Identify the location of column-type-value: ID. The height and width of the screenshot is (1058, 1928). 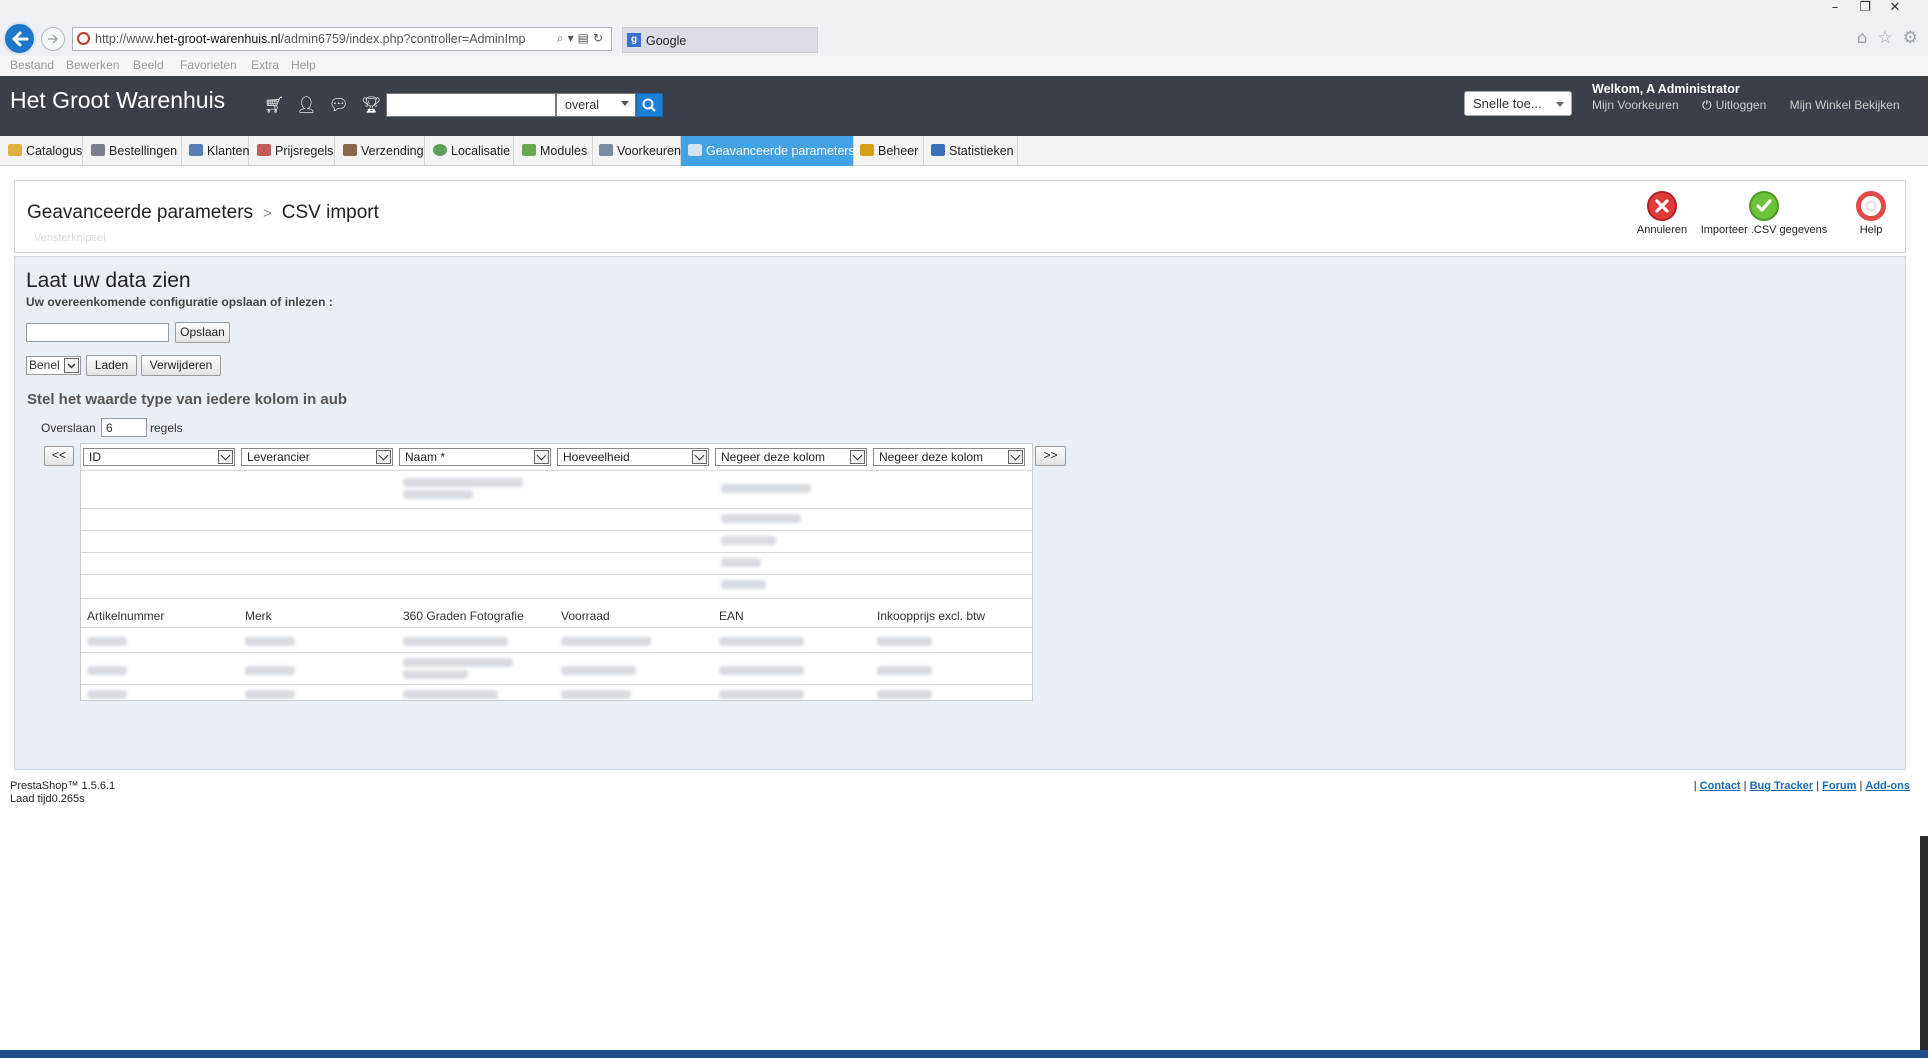
(95, 457).